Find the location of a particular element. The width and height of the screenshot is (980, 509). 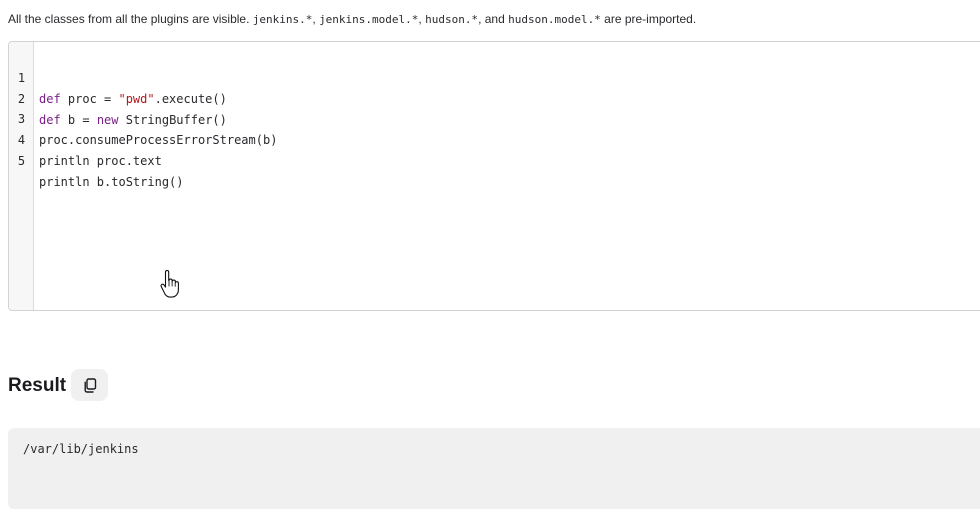

result-output-text: /var/lib/jenkins is located at coordinates (81, 449).